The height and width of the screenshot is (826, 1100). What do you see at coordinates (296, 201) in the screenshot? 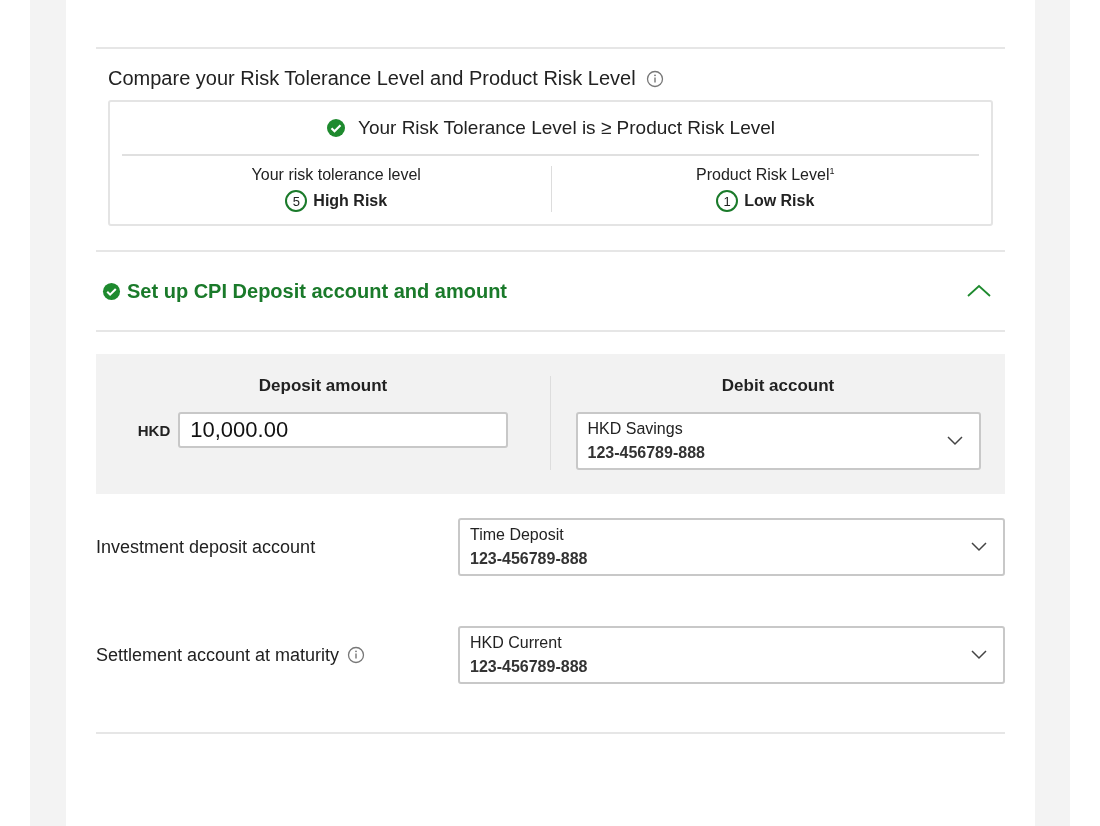
I see `level-number-badge: 5` at bounding box center [296, 201].